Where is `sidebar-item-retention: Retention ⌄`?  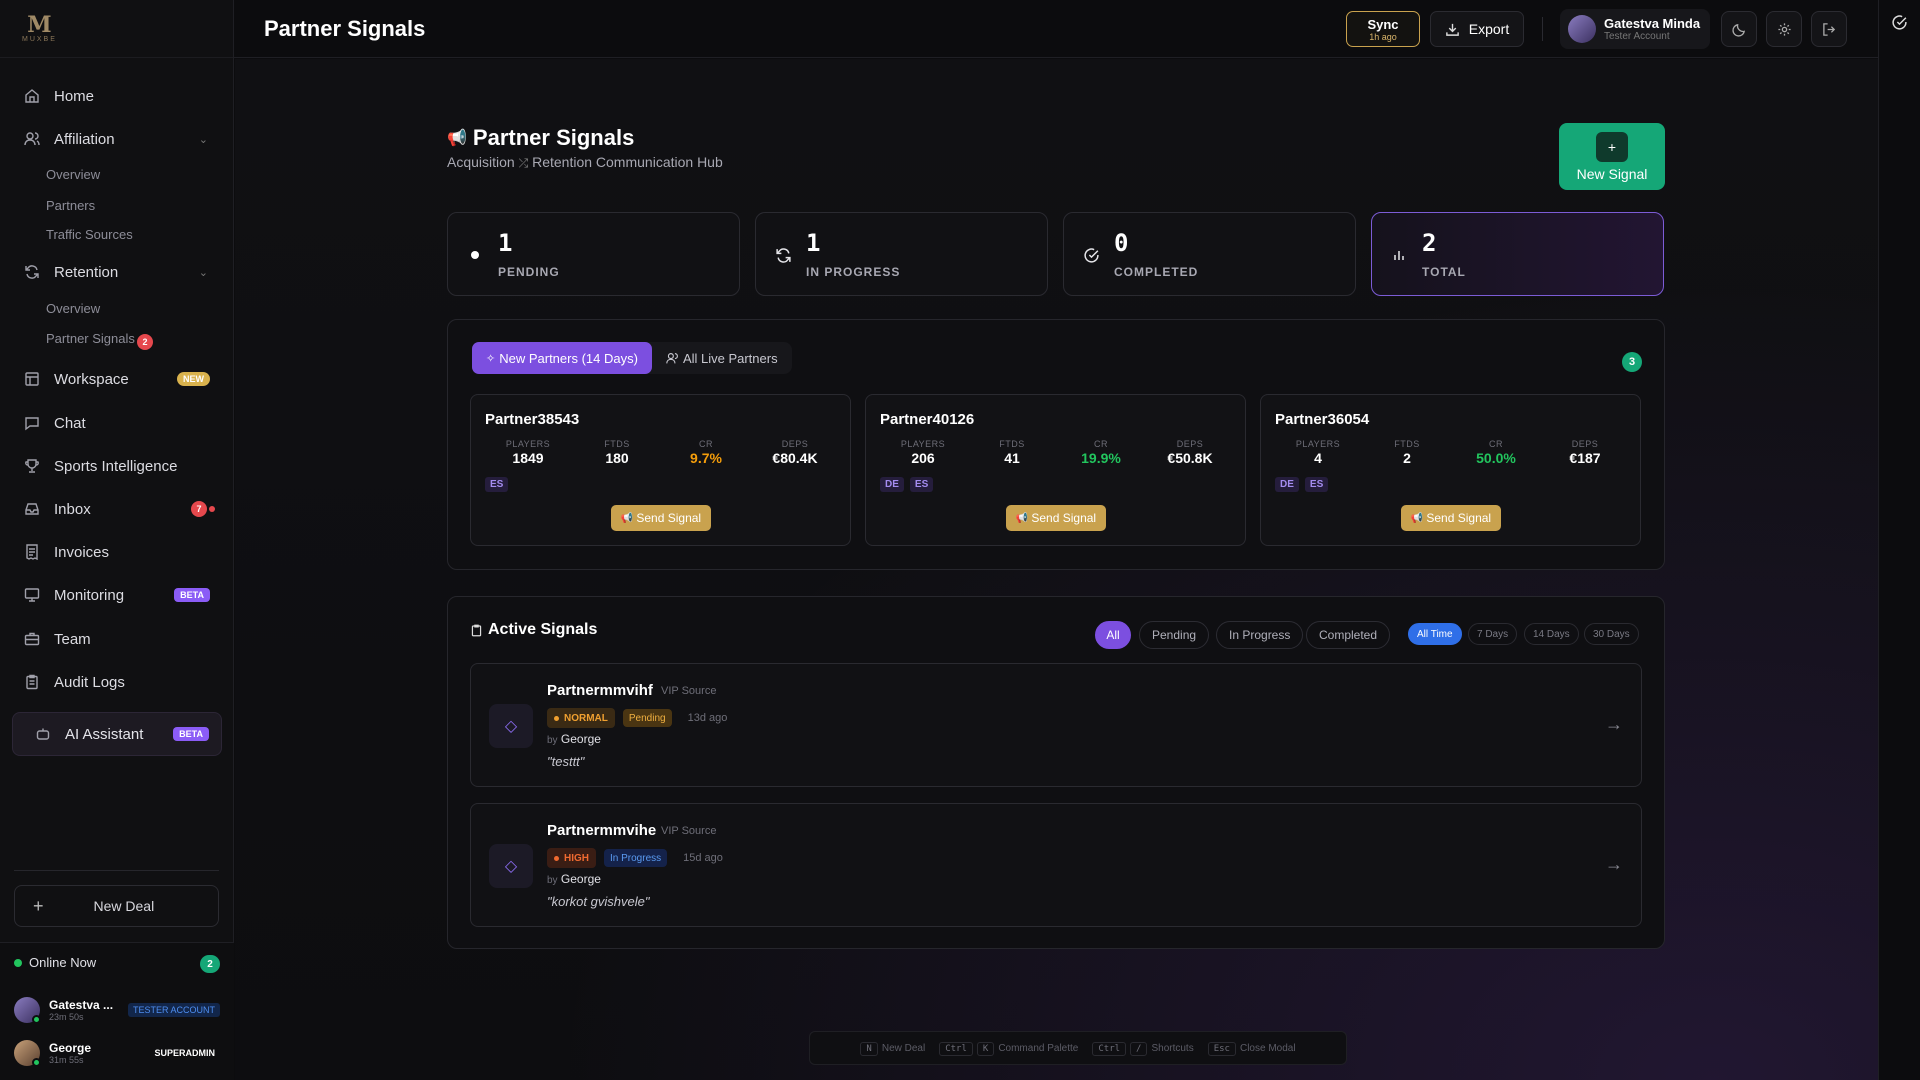
sidebar-item-retention: Retention ⌄ is located at coordinates (117, 272).